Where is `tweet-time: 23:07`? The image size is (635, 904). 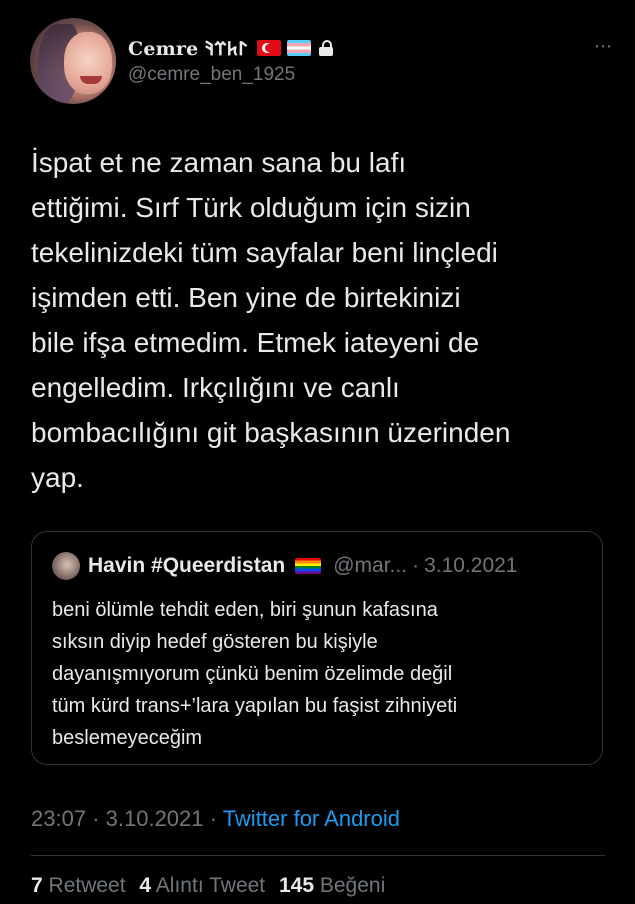 tweet-time: 23:07 is located at coordinates (58, 818).